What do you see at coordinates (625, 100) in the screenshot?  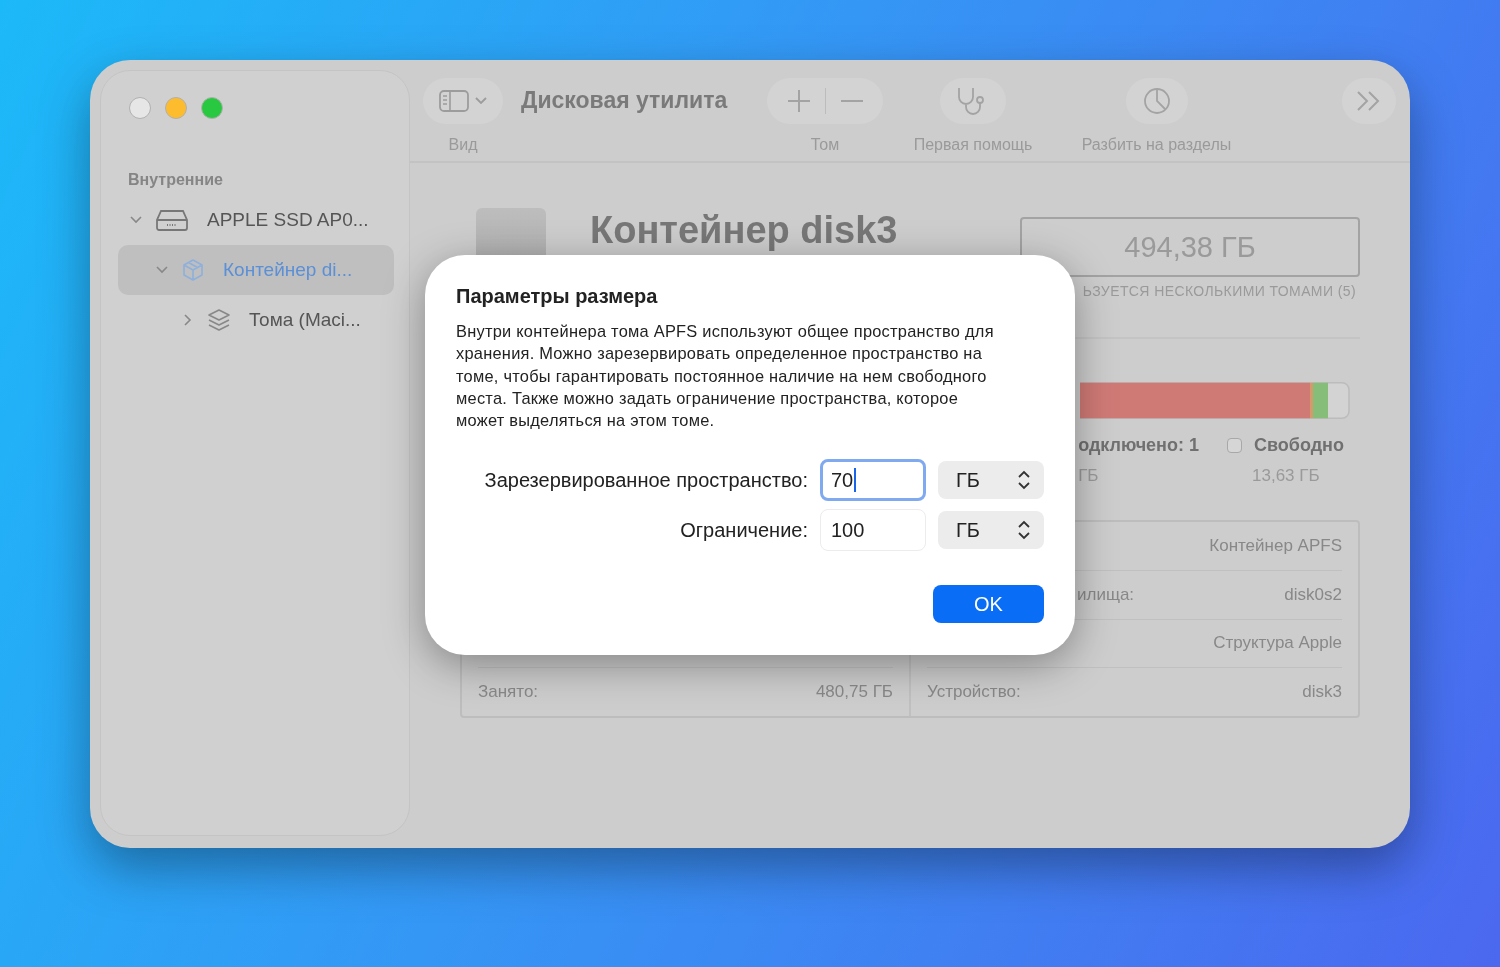 I see `window-title: Дисковая утилита` at bounding box center [625, 100].